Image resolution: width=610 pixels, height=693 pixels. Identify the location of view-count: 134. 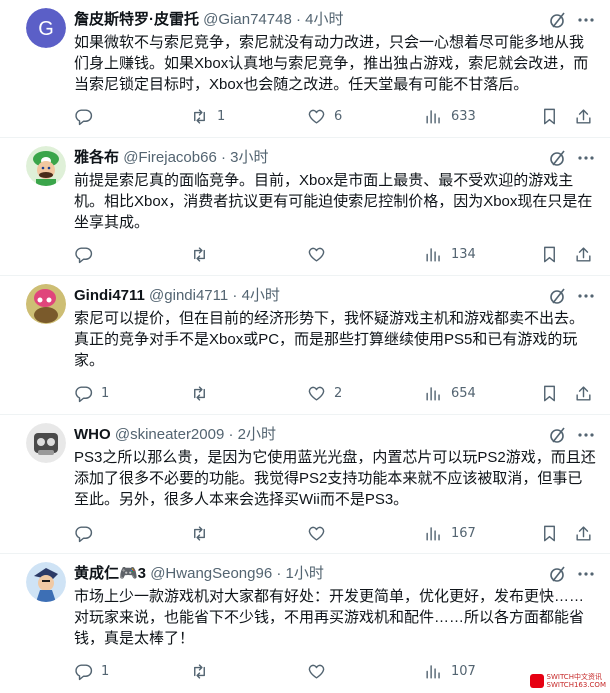
(463, 254).